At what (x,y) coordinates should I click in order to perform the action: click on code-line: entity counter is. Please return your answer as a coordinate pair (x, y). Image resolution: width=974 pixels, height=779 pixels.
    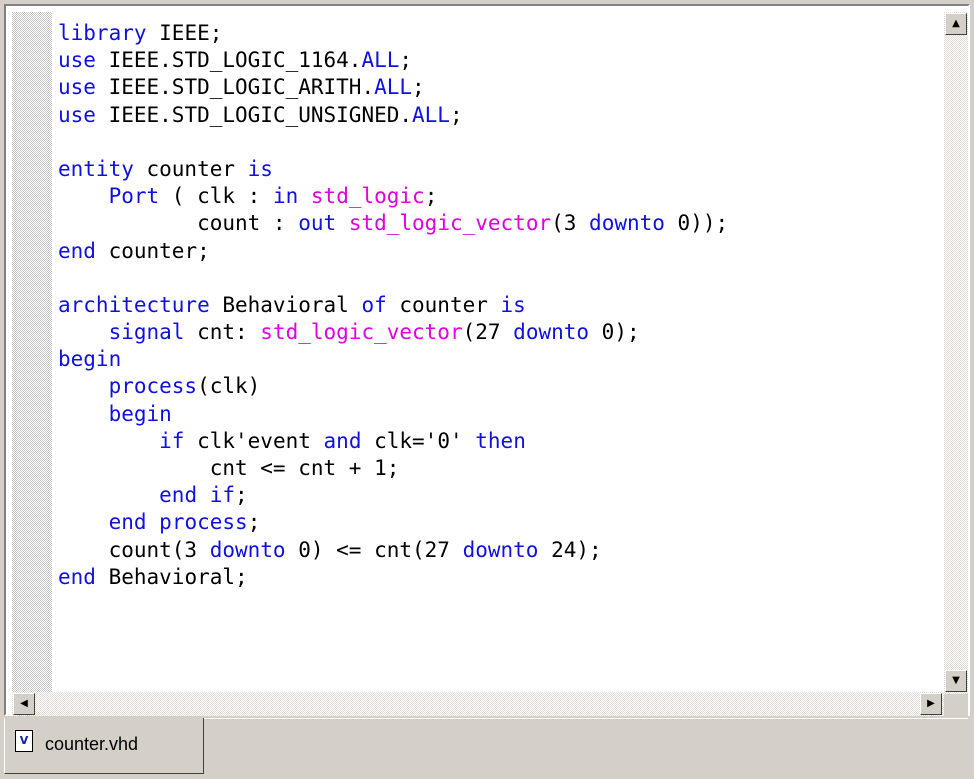
    Looking at the image, I should click on (493, 169).